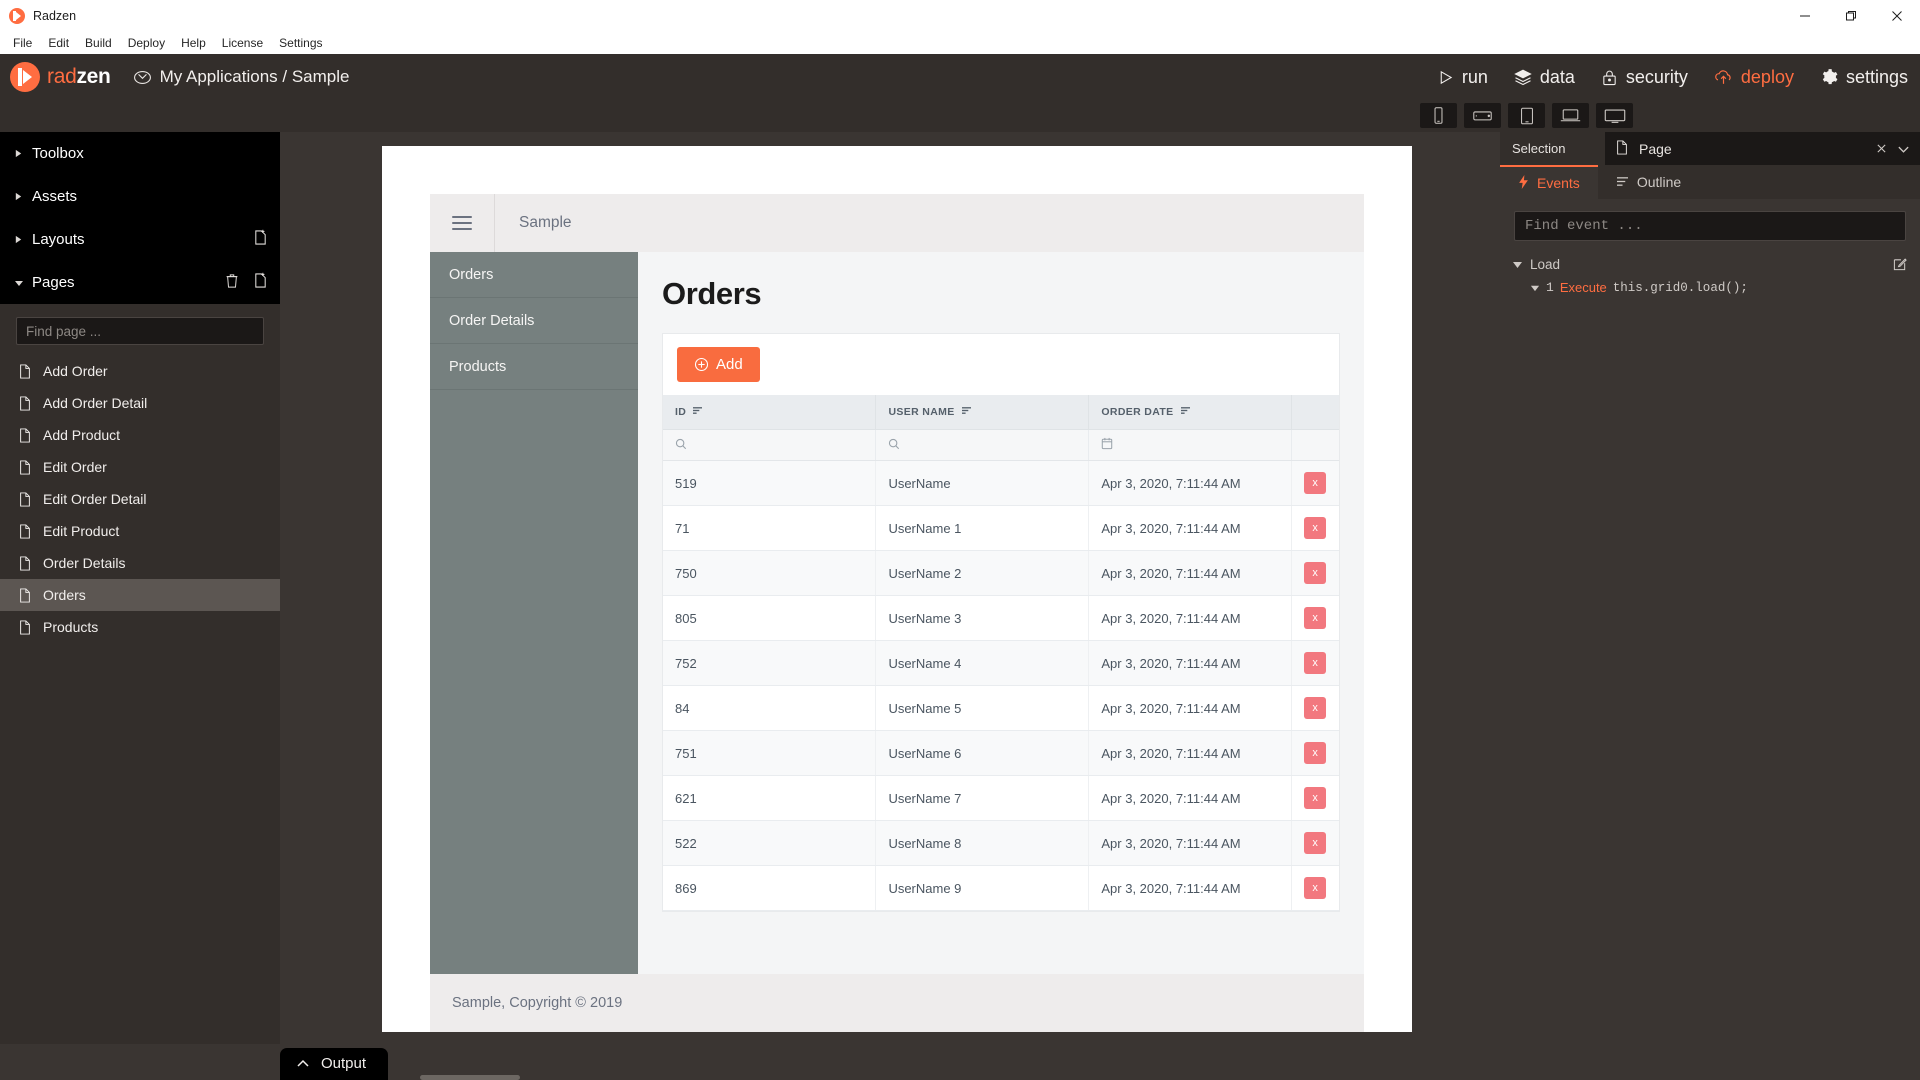 Image resolution: width=1920 pixels, height=1080 pixels. Describe the element at coordinates (770, 412) in the screenshot. I see `grid-col-id: ID` at that location.